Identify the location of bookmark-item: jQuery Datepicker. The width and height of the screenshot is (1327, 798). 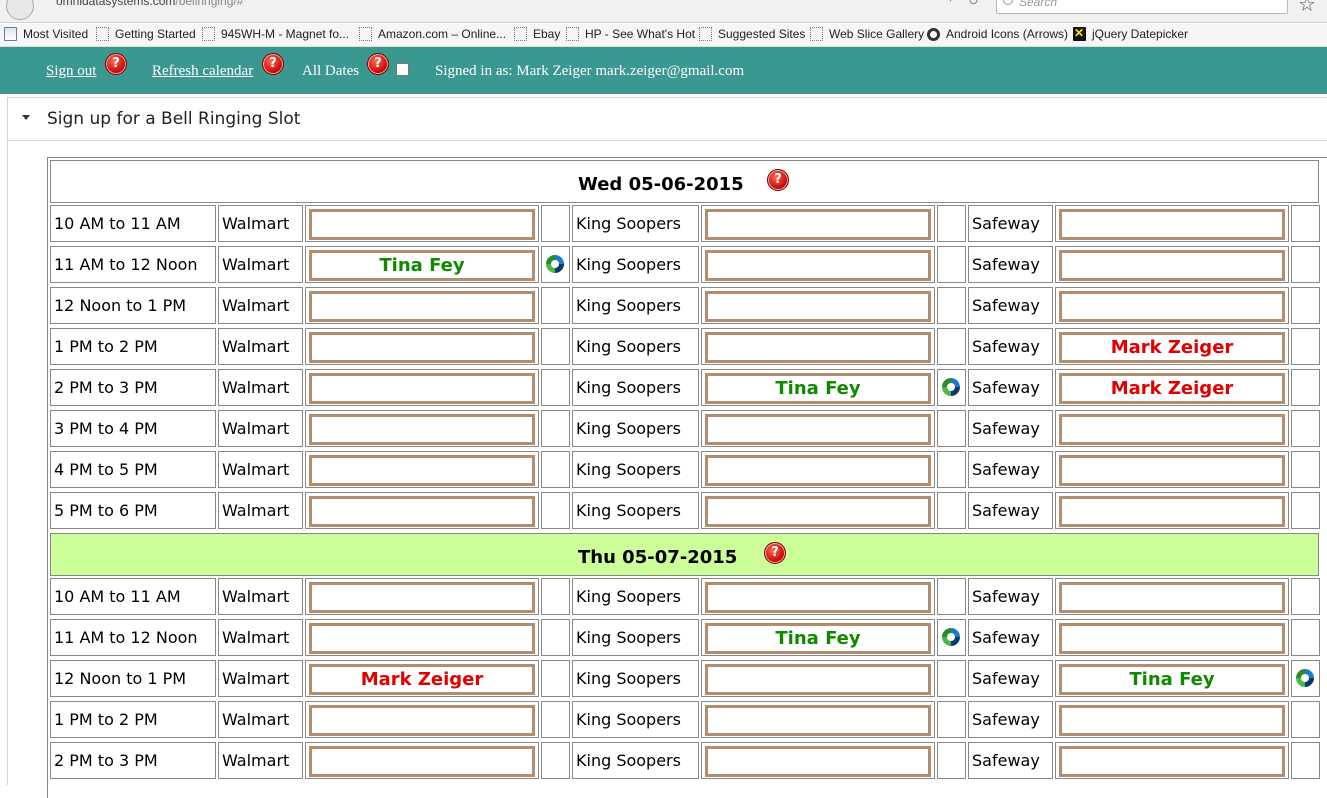
(1130, 33).